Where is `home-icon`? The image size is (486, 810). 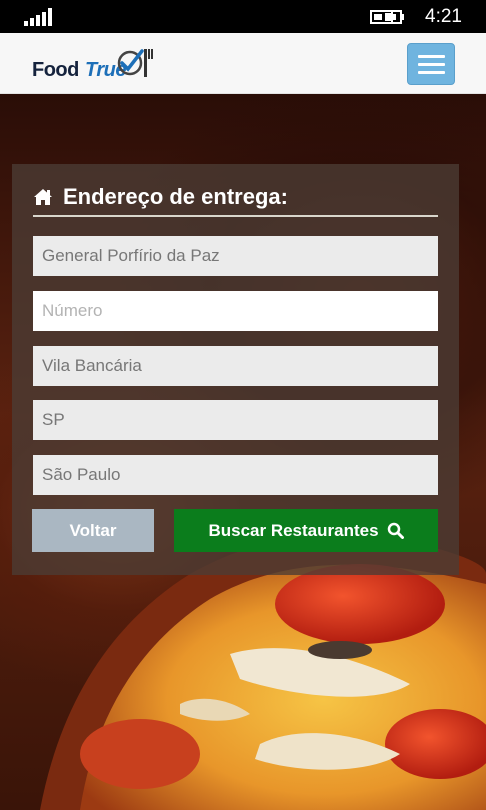 home-icon is located at coordinates (43, 197).